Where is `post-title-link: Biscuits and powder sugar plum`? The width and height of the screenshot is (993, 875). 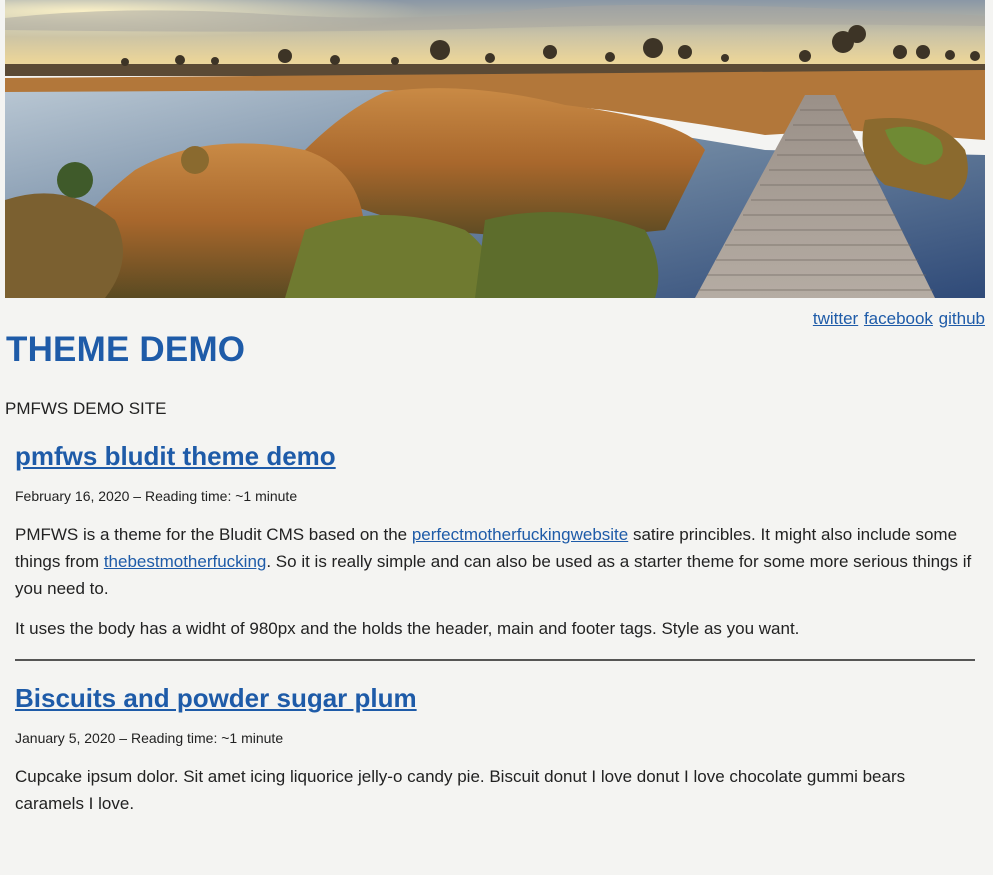 post-title-link: Biscuits and powder sugar plum is located at coordinates (216, 698).